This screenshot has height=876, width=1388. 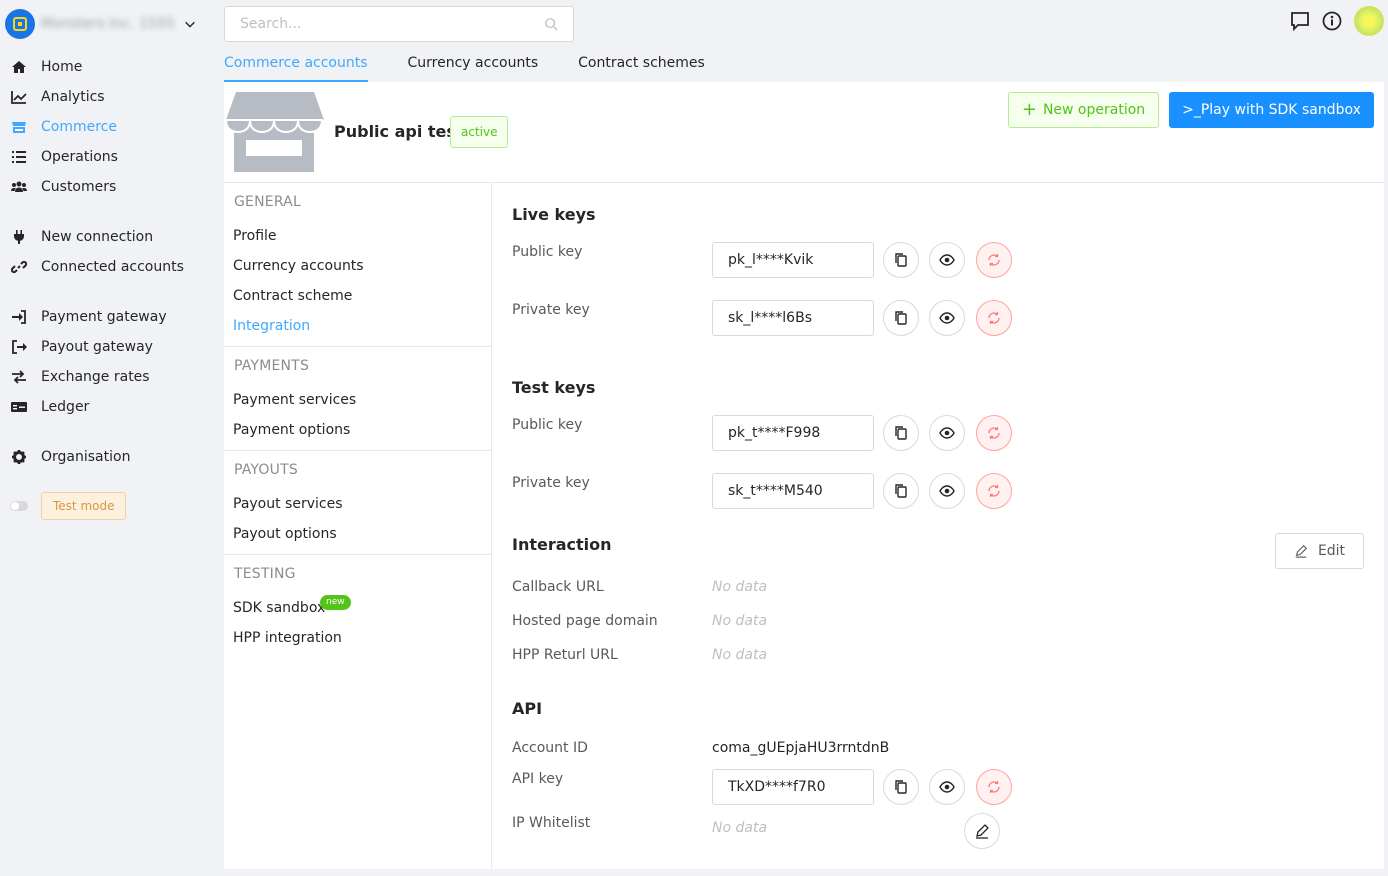 I want to click on subnav-item-payout-services: Payout services, so click(x=357, y=504).